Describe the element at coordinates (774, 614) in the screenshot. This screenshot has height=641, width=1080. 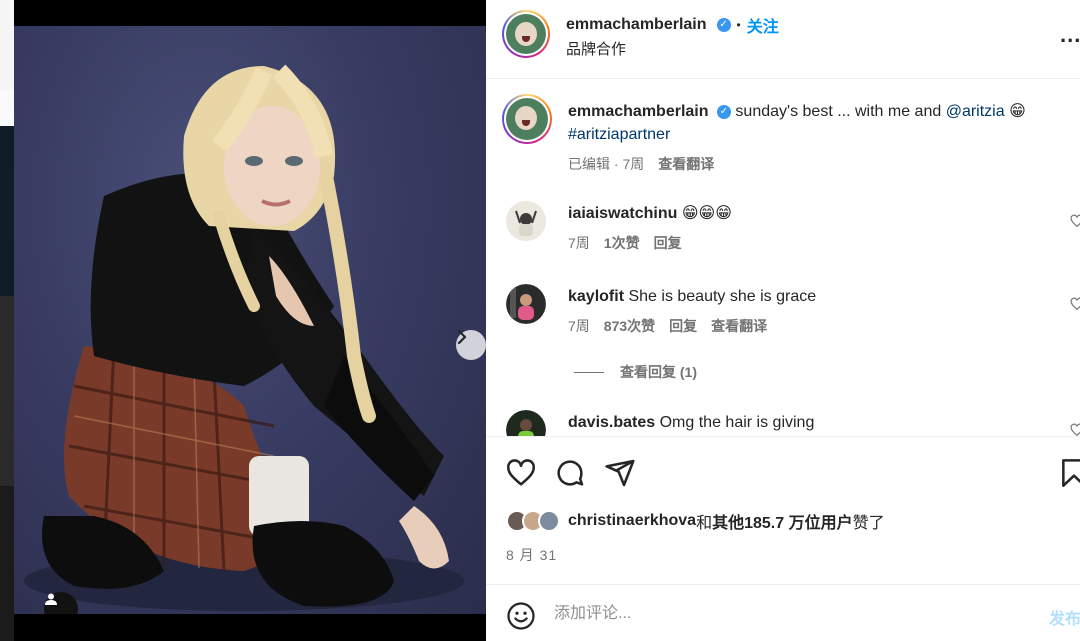
I see `comment-input` at that location.